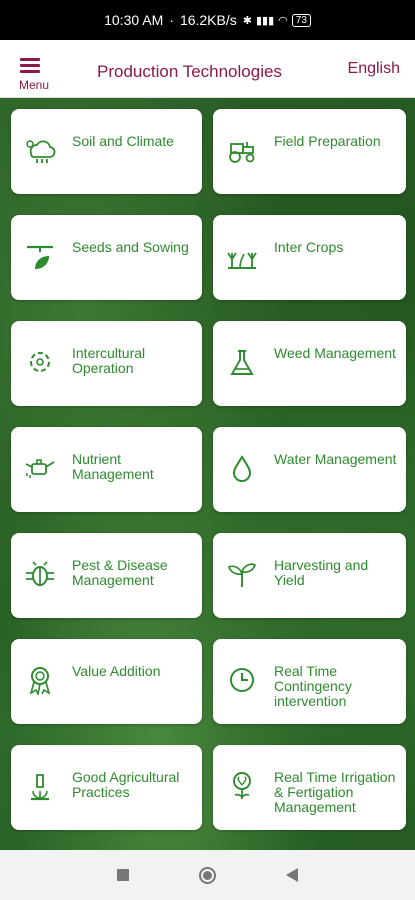 The image size is (415, 900). Describe the element at coordinates (374, 69) in the screenshot. I see `language-button: English` at that location.